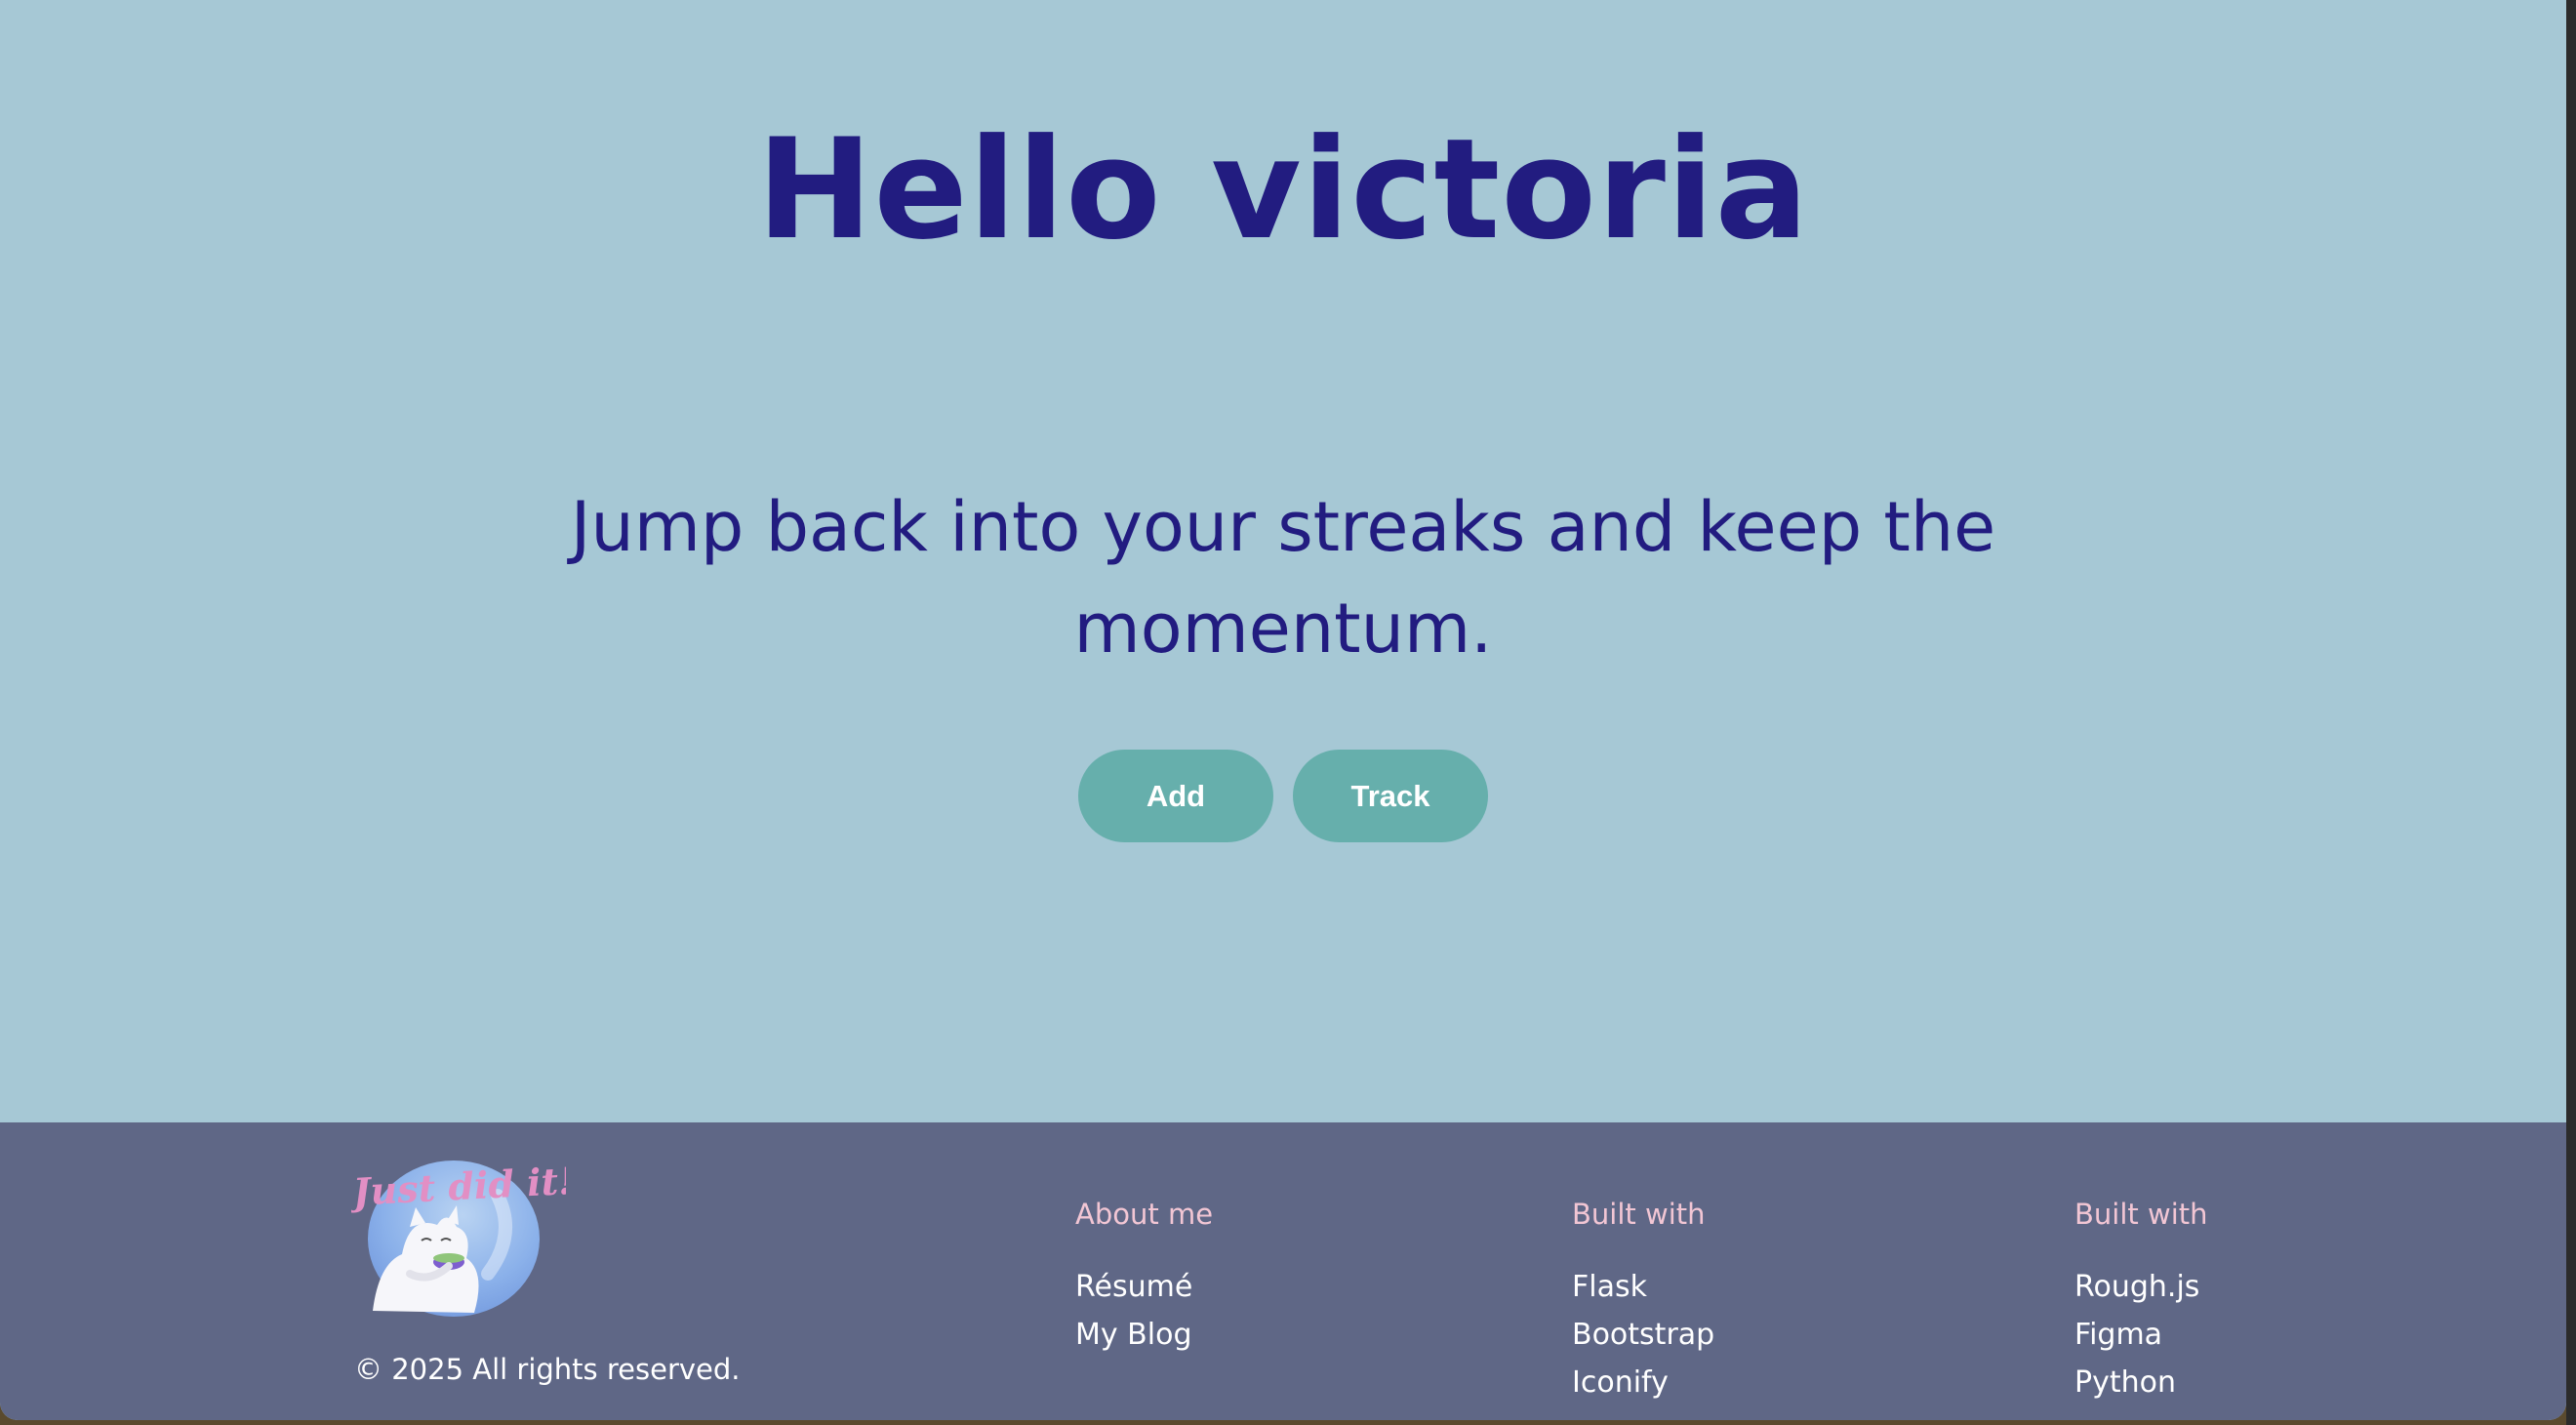 This screenshot has width=2576, height=1425. What do you see at coordinates (2571, 712) in the screenshot?
I see `window-edge` at bounding box center [2571, 712].